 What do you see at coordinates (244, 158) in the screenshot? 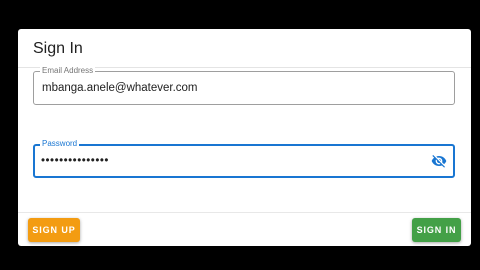
I see `password-field: Password •••••••••••••••` at bounding box center [244, 158].